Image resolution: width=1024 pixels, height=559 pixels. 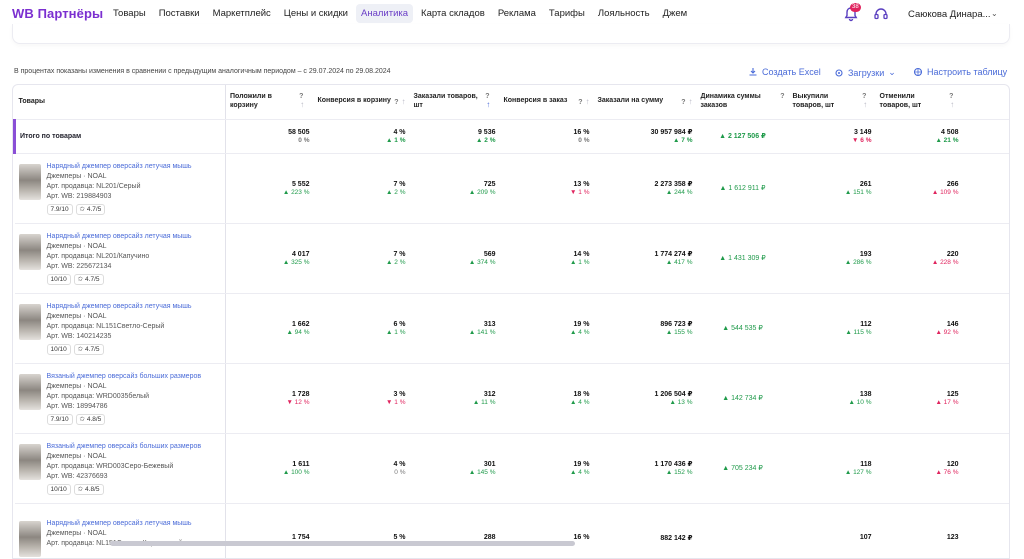 What do you see at coordinates (865, 184) in the screenshot?
I see `value: 261` at bounding box center [865, 184].